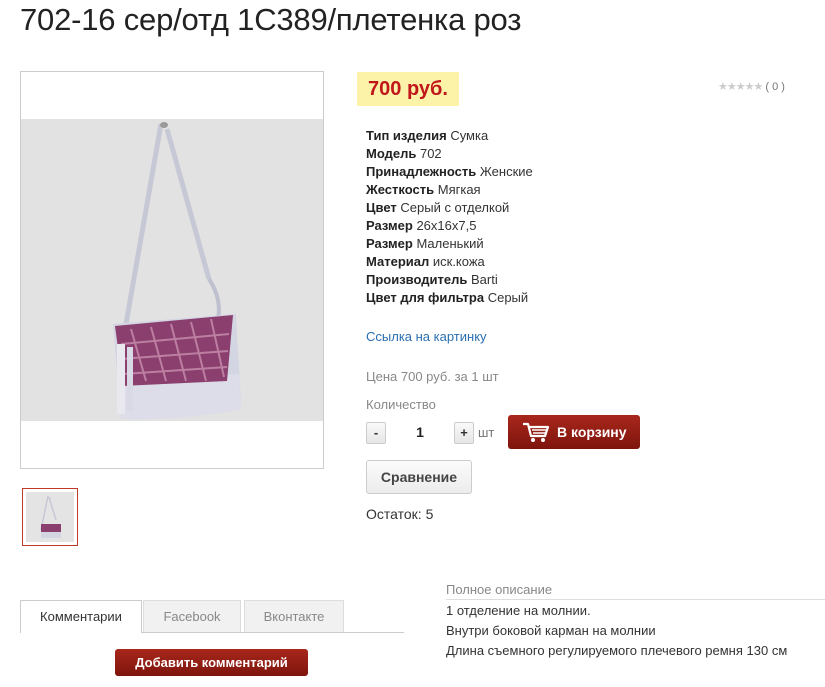 Image resolution: width=825 pixels, height=687 pixels. I want to click on stock-status: Остаток: 5, so click(400, 514).